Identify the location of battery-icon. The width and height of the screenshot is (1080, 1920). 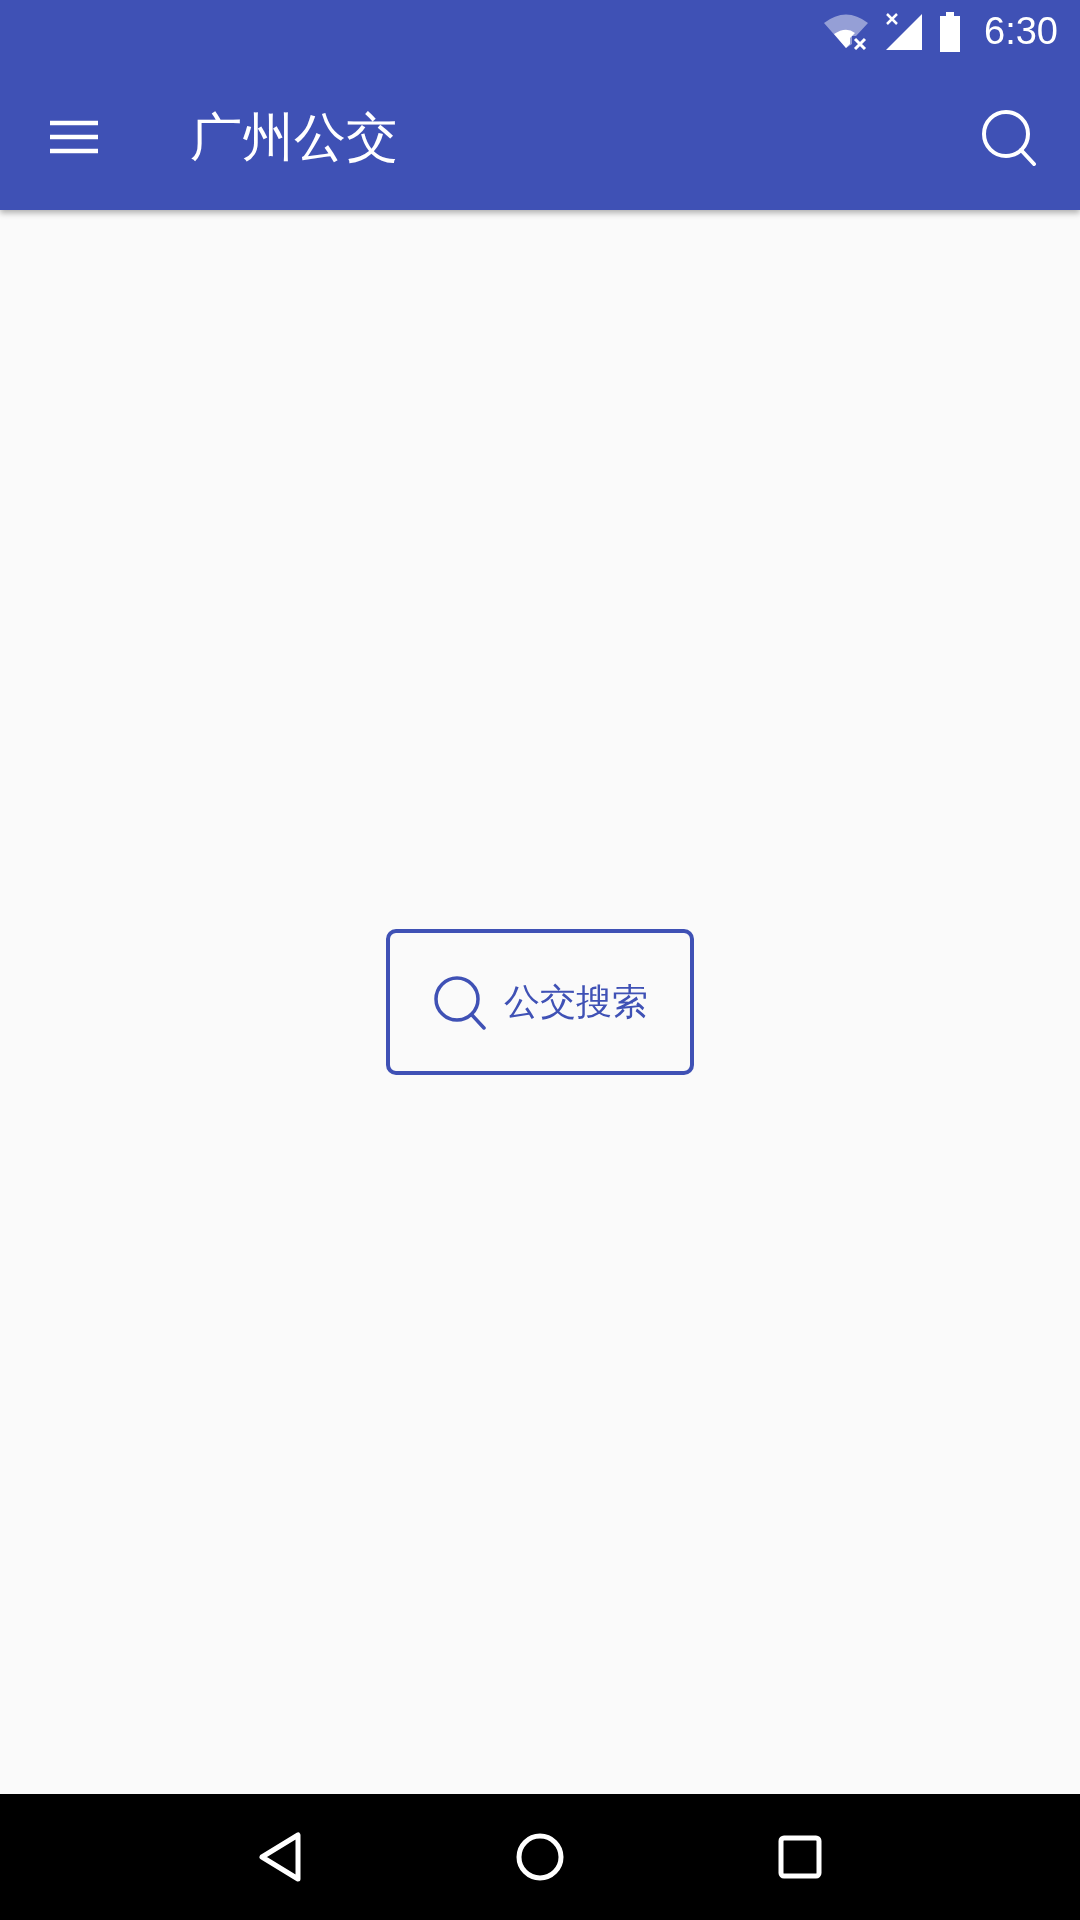
(950, 31).